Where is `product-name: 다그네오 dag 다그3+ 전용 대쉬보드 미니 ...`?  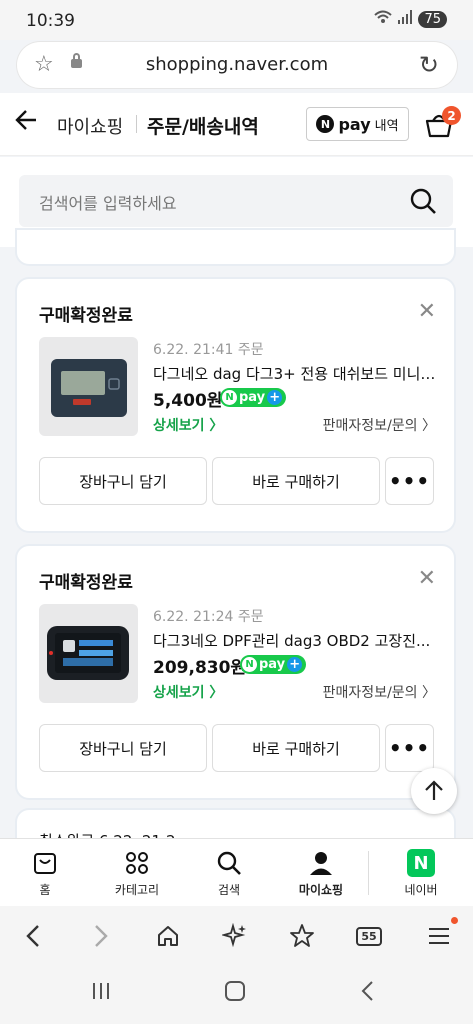 product-name: 다그네오 dag 다그3+ 전용 대쉬보드 미니 ... is located at coordinates (295, 373).